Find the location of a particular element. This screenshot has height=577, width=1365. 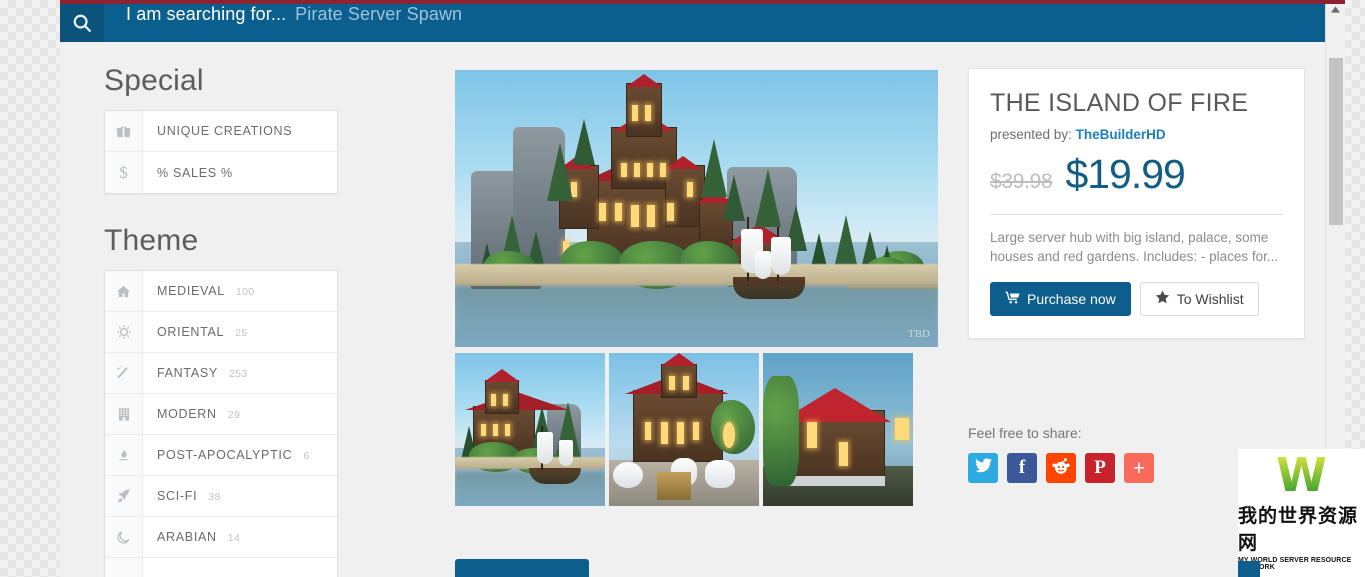

to-wishlist-label: To Wishlist is located at coordinates (1210, 298).